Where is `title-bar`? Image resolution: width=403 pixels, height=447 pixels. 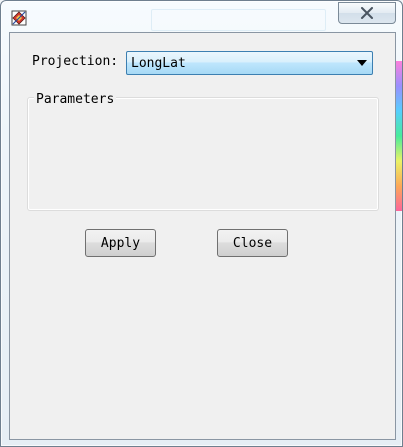 title-bar is located at coordinates (201, 16).